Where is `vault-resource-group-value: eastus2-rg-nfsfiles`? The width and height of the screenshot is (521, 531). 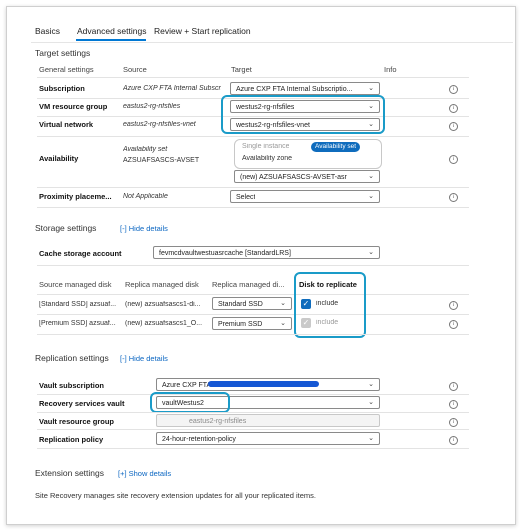
vault-resource-group-value: eastus2-rg-nfsfiles is located at coordinates (218, 421).